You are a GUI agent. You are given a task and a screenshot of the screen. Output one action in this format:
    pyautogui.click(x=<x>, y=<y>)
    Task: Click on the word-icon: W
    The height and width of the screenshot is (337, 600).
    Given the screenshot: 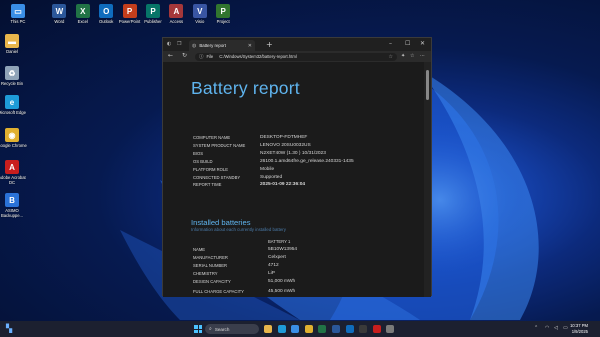 What is the action you would take?
    pyautogui.click(x=59, y=11)
    